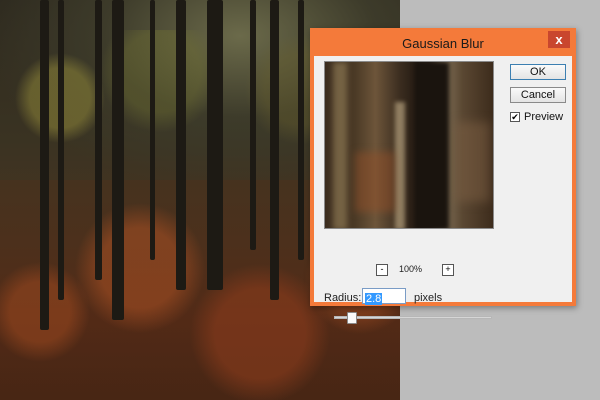 The width and height of the screenshot is (600, 400). I want to click on zoom-out-button: -, so click(382, 270).